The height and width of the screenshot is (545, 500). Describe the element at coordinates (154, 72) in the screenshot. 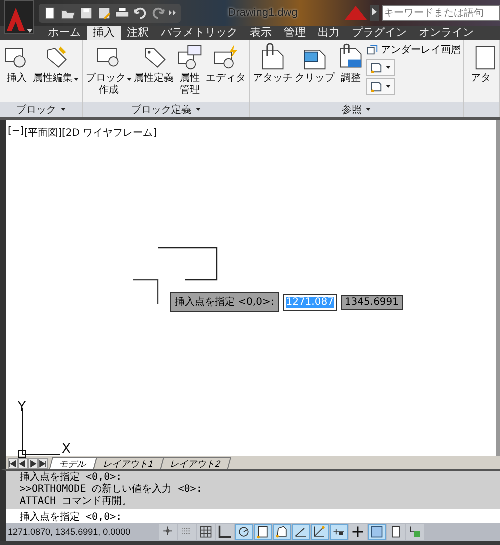

I see `ribbon-button: 属性定義` at that location.